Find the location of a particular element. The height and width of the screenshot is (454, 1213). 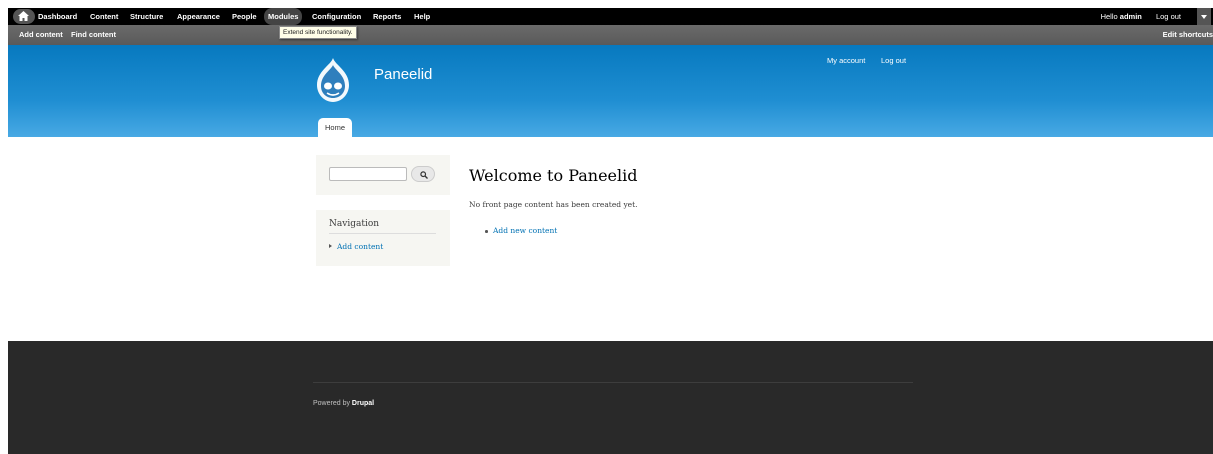

nav-add-content-link: Add content is located at coordinates (360, 246).